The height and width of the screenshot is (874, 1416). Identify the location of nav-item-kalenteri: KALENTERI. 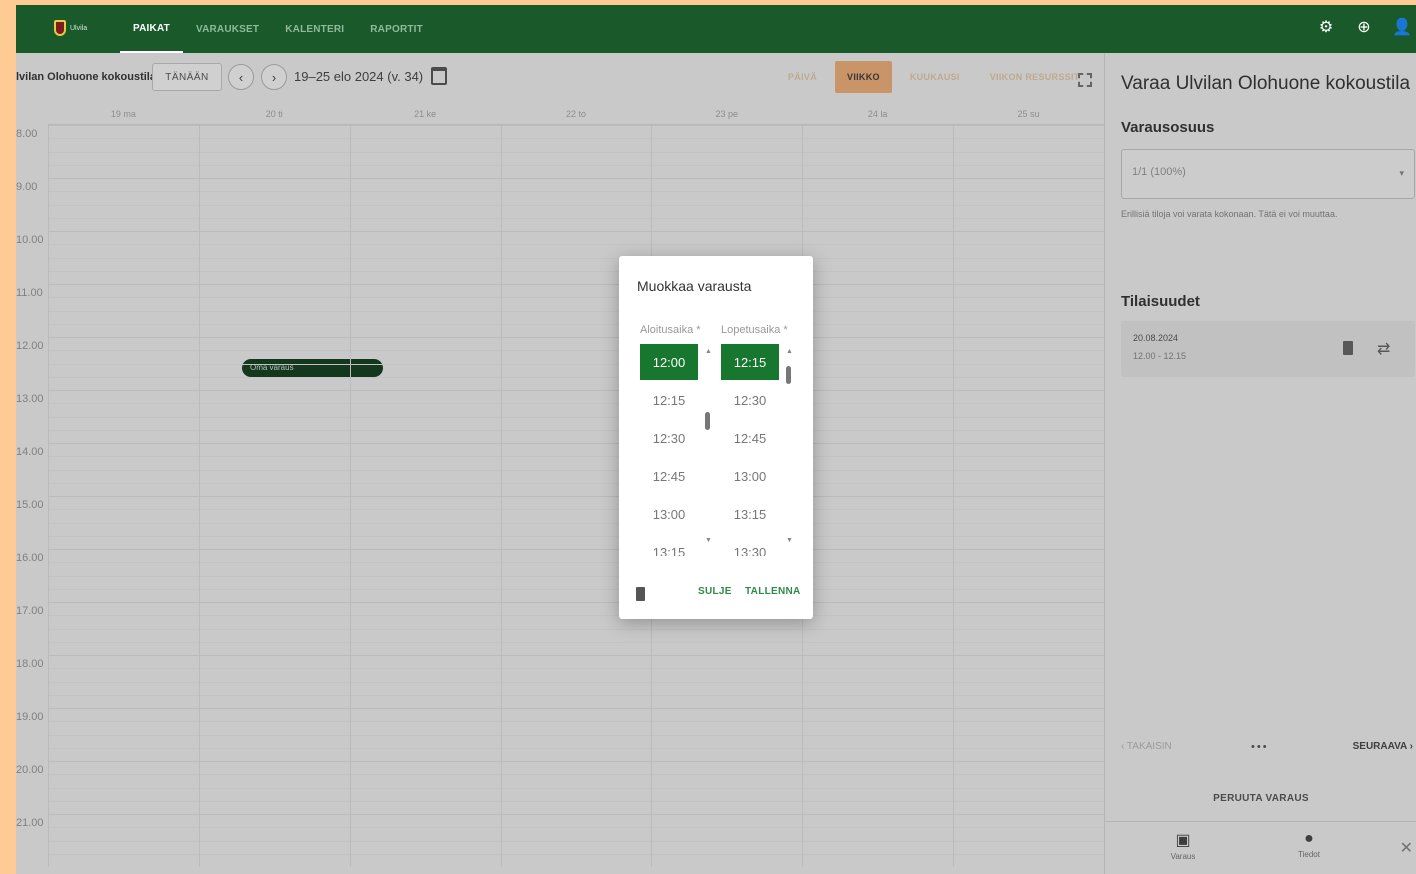
(314, 29).